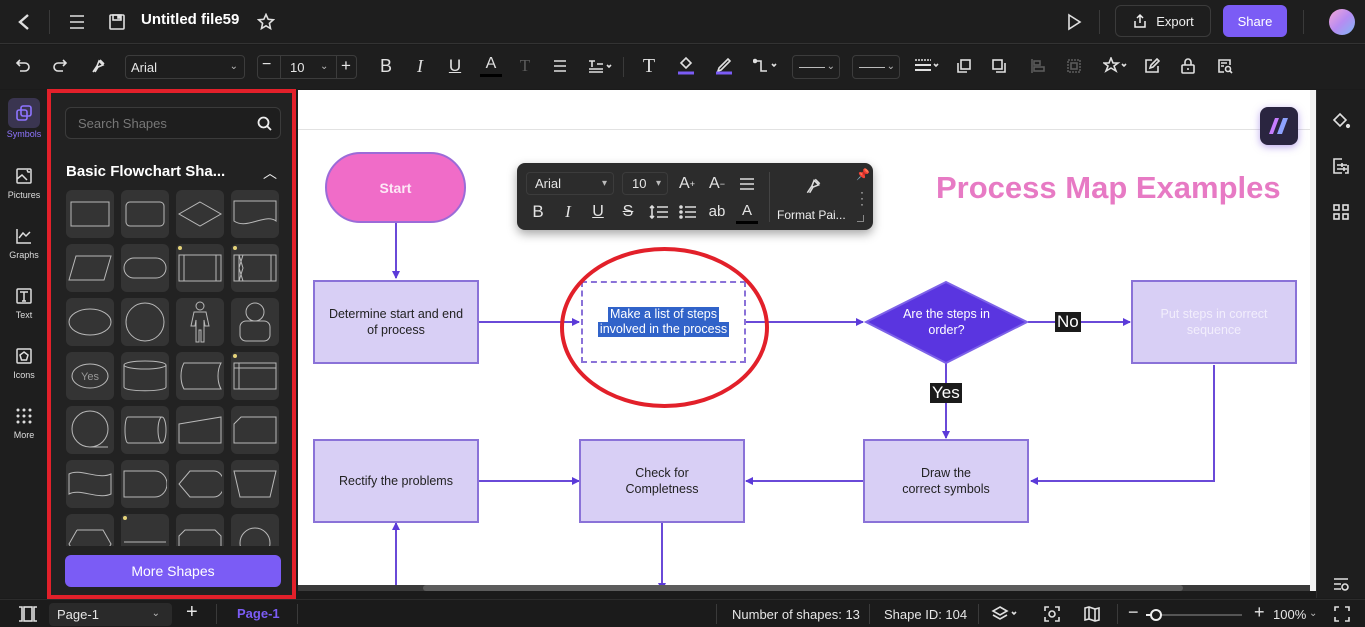 This screenshot has width=1365, height=627. What do you see at coordinates (110, 614) in the screenshot?
I see `page-select: Page-1 ⌄` at bounding box center [110, 614].